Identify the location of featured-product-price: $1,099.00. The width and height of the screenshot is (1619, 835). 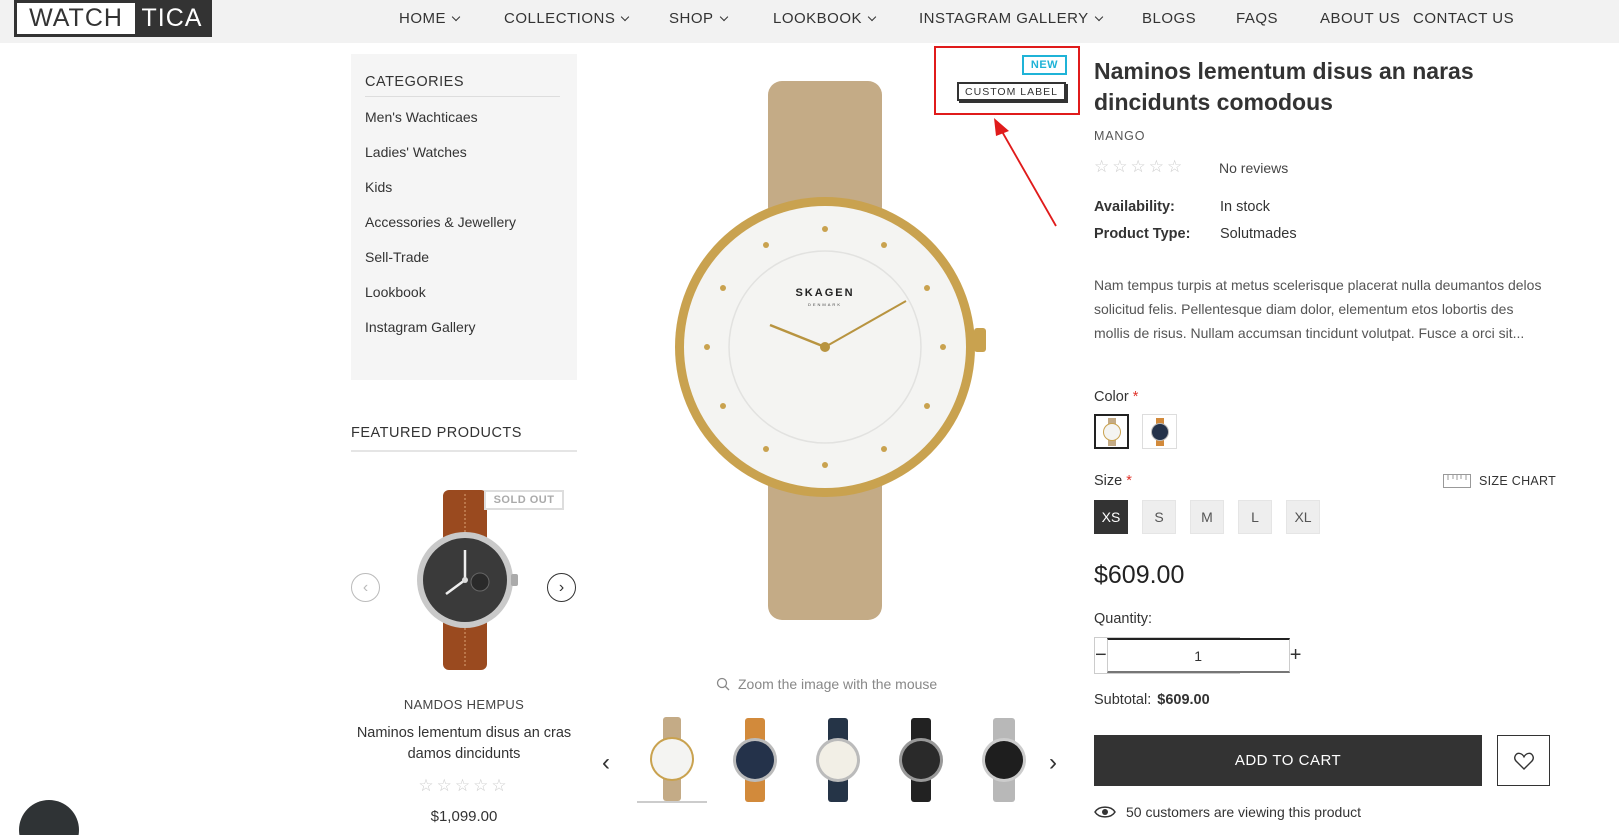
(464, 816).